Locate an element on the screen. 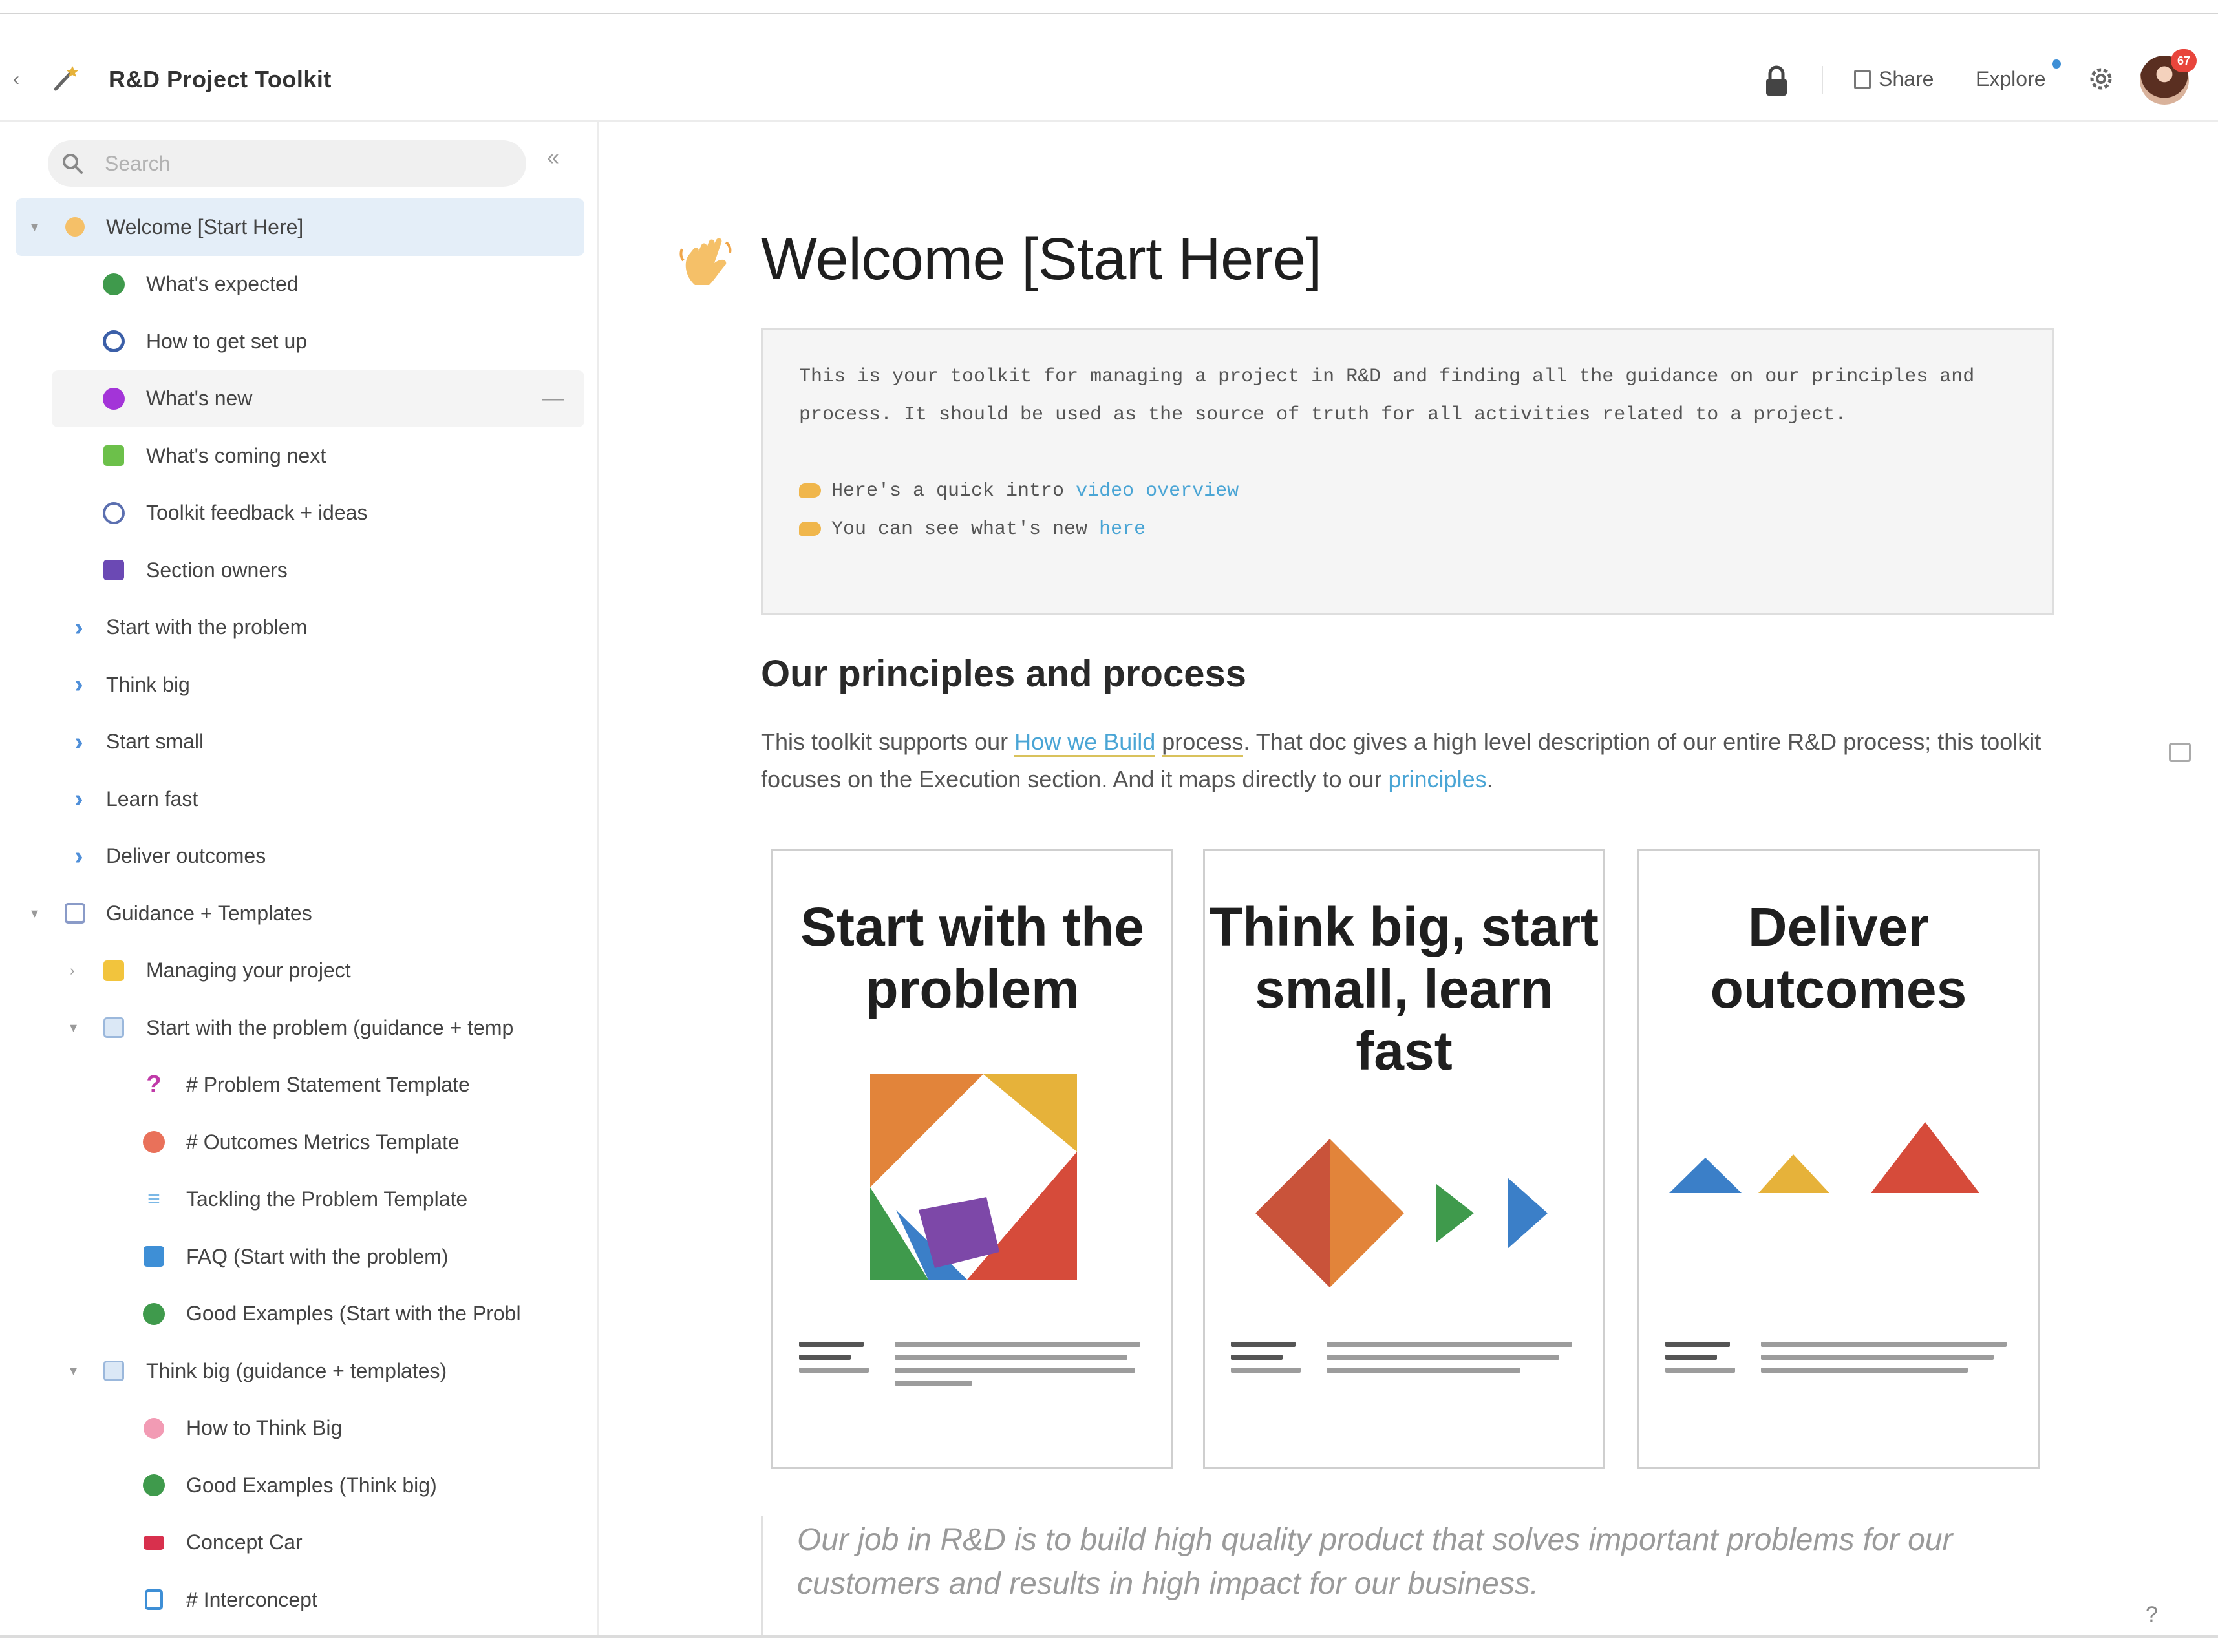  sidebar-item: ›› Start with the problem is located at coordinates (298, 628).